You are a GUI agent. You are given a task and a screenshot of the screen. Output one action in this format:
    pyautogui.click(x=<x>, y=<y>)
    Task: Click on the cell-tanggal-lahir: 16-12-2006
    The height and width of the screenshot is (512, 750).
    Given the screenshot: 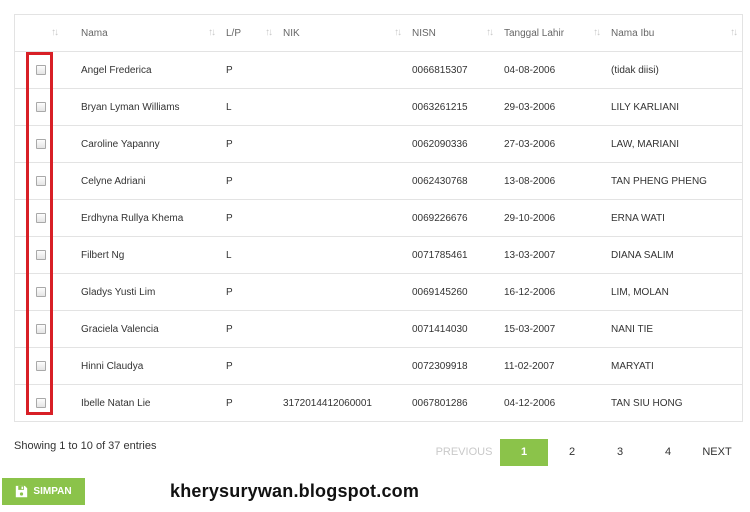 What is the action you would take?
    pyautogui.click(x=551, y=292)
    